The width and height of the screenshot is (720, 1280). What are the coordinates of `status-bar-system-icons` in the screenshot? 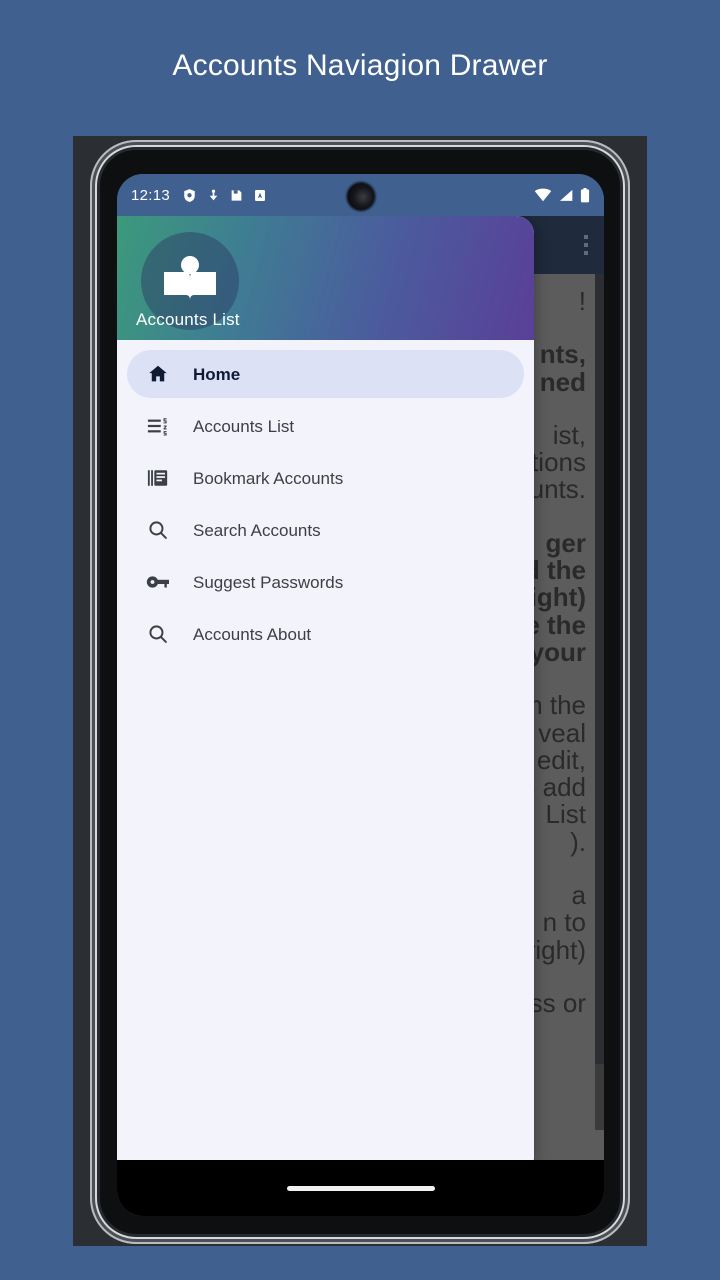 It's located at (562, 195).